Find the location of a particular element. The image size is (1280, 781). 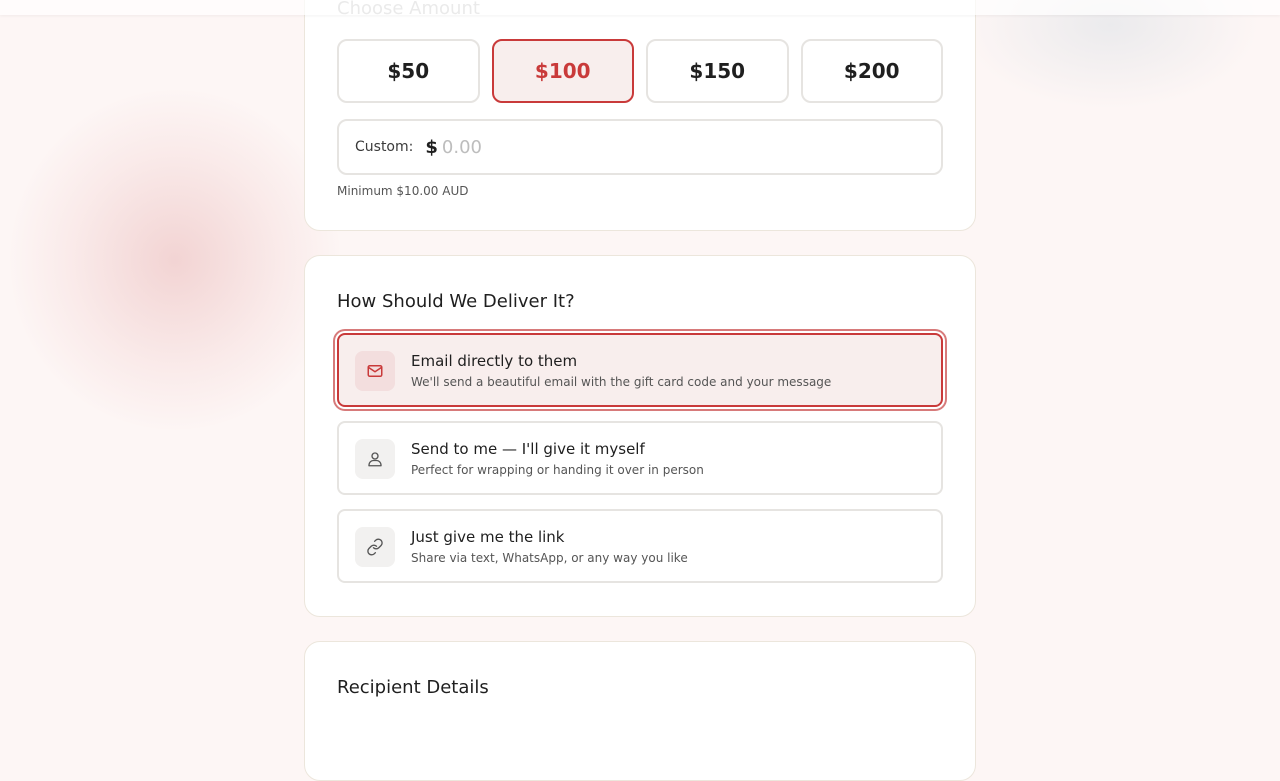

delivery-option-title: Send to me — I'll give it myself is located at coordinates (528, 449).